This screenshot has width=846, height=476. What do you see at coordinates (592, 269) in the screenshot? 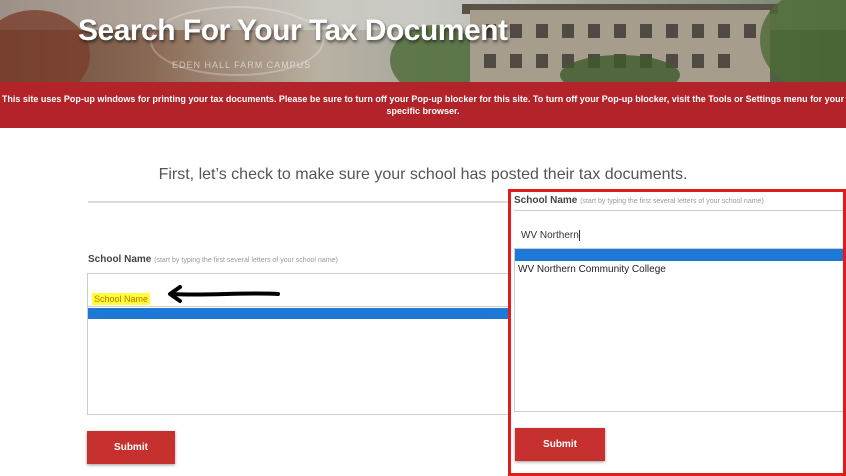
I see `result-option-wv-northern: WV Northern Community College` at bounding box center [592, 269].